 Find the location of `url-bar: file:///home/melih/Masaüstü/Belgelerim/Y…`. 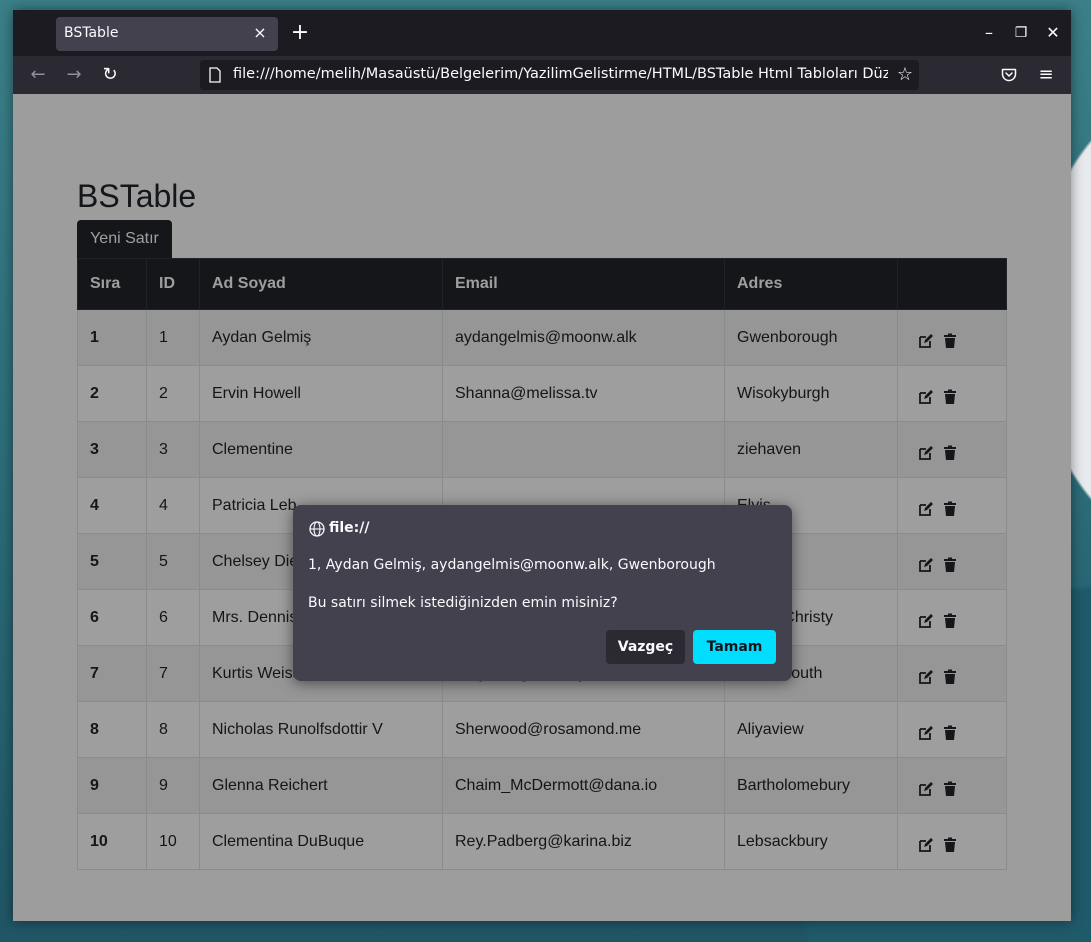

url-bar: file:///home/melih/Masaüstü/Belgelerim/Y… is located at coordinates (559, 75).